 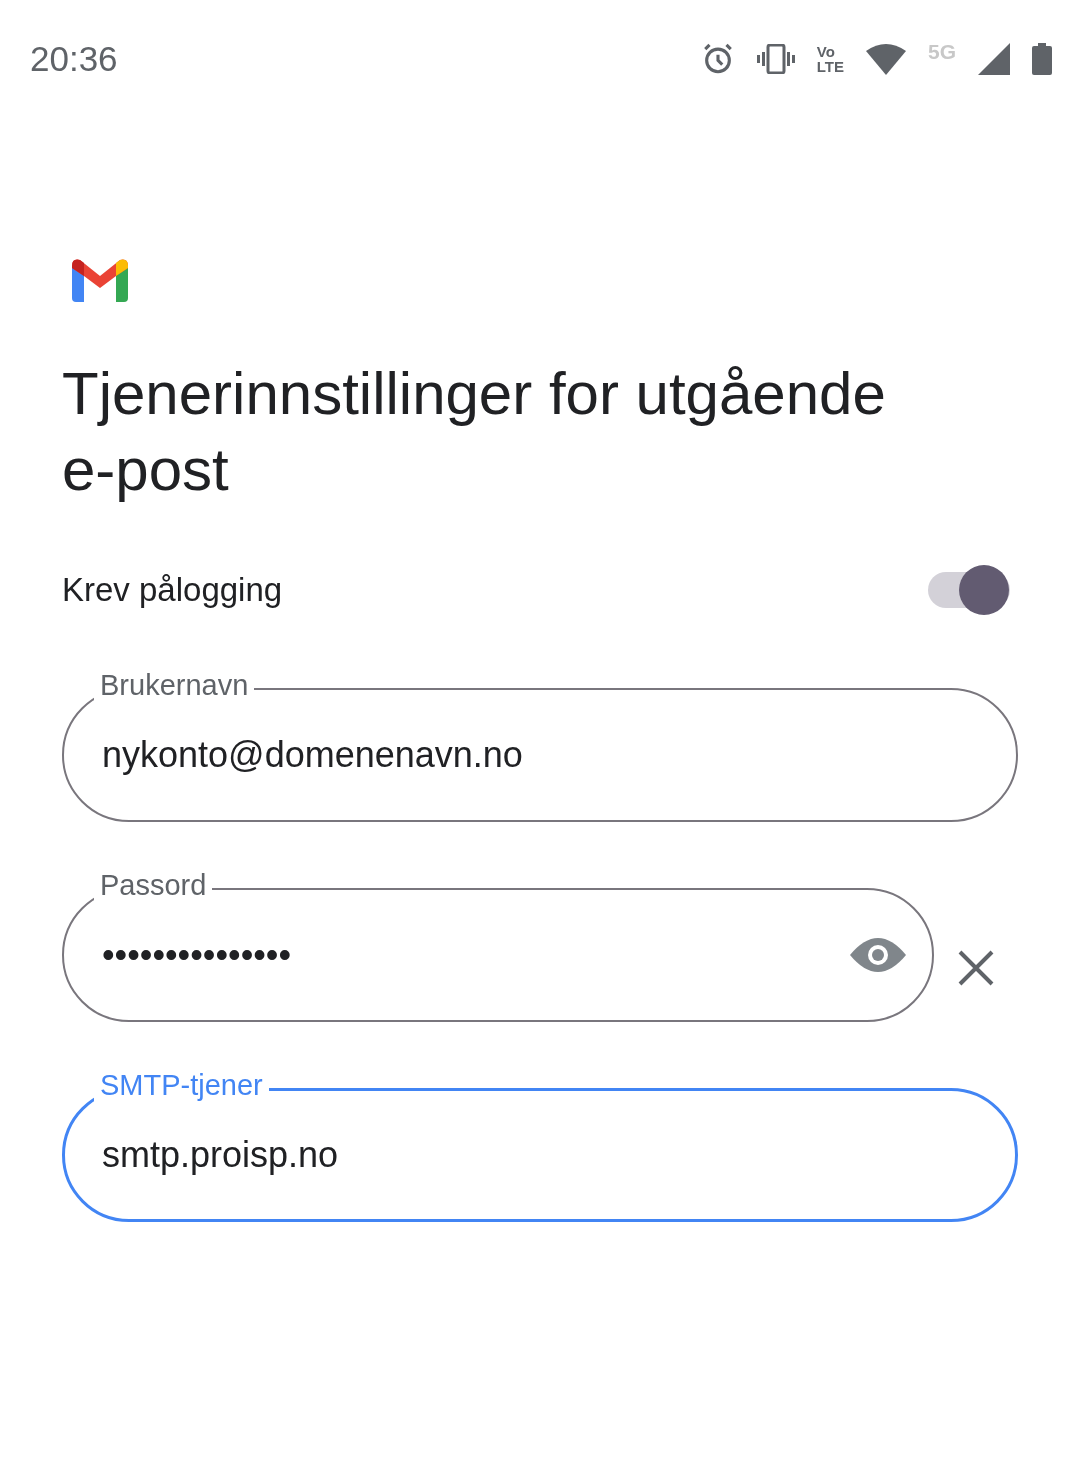 What do you see at coordinates (74, 58) in the screenshot?
I see `status-time: 20:36` at bounding box center [74, 58].